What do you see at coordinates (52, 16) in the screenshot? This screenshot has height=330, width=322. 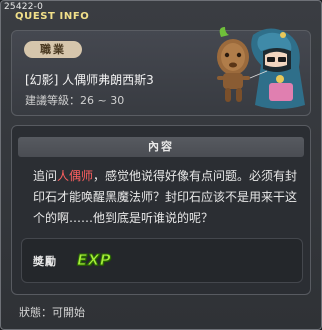 I see `window-title: QUEST INFO` at bounding box center [52, 16].